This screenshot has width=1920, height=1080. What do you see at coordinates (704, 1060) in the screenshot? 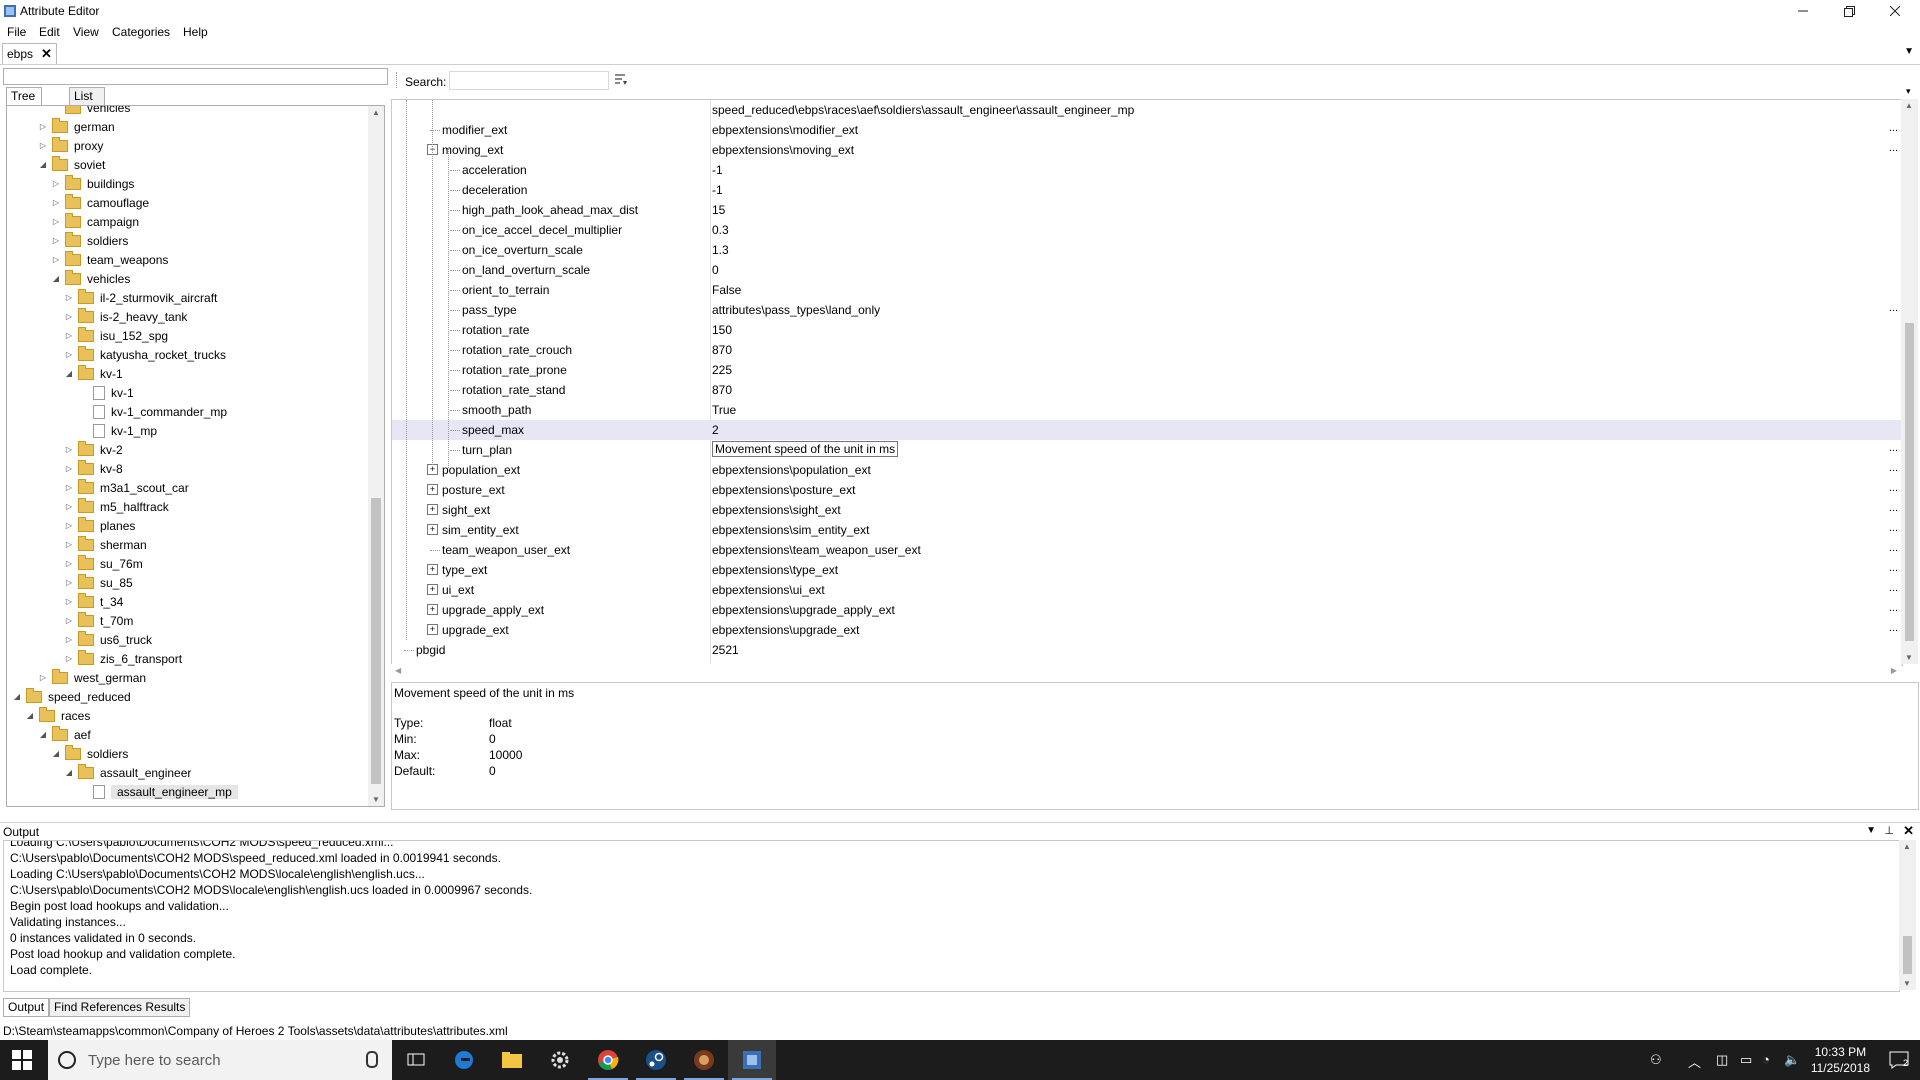
I see `taskbar-game` at bounding box center [704, 1060].